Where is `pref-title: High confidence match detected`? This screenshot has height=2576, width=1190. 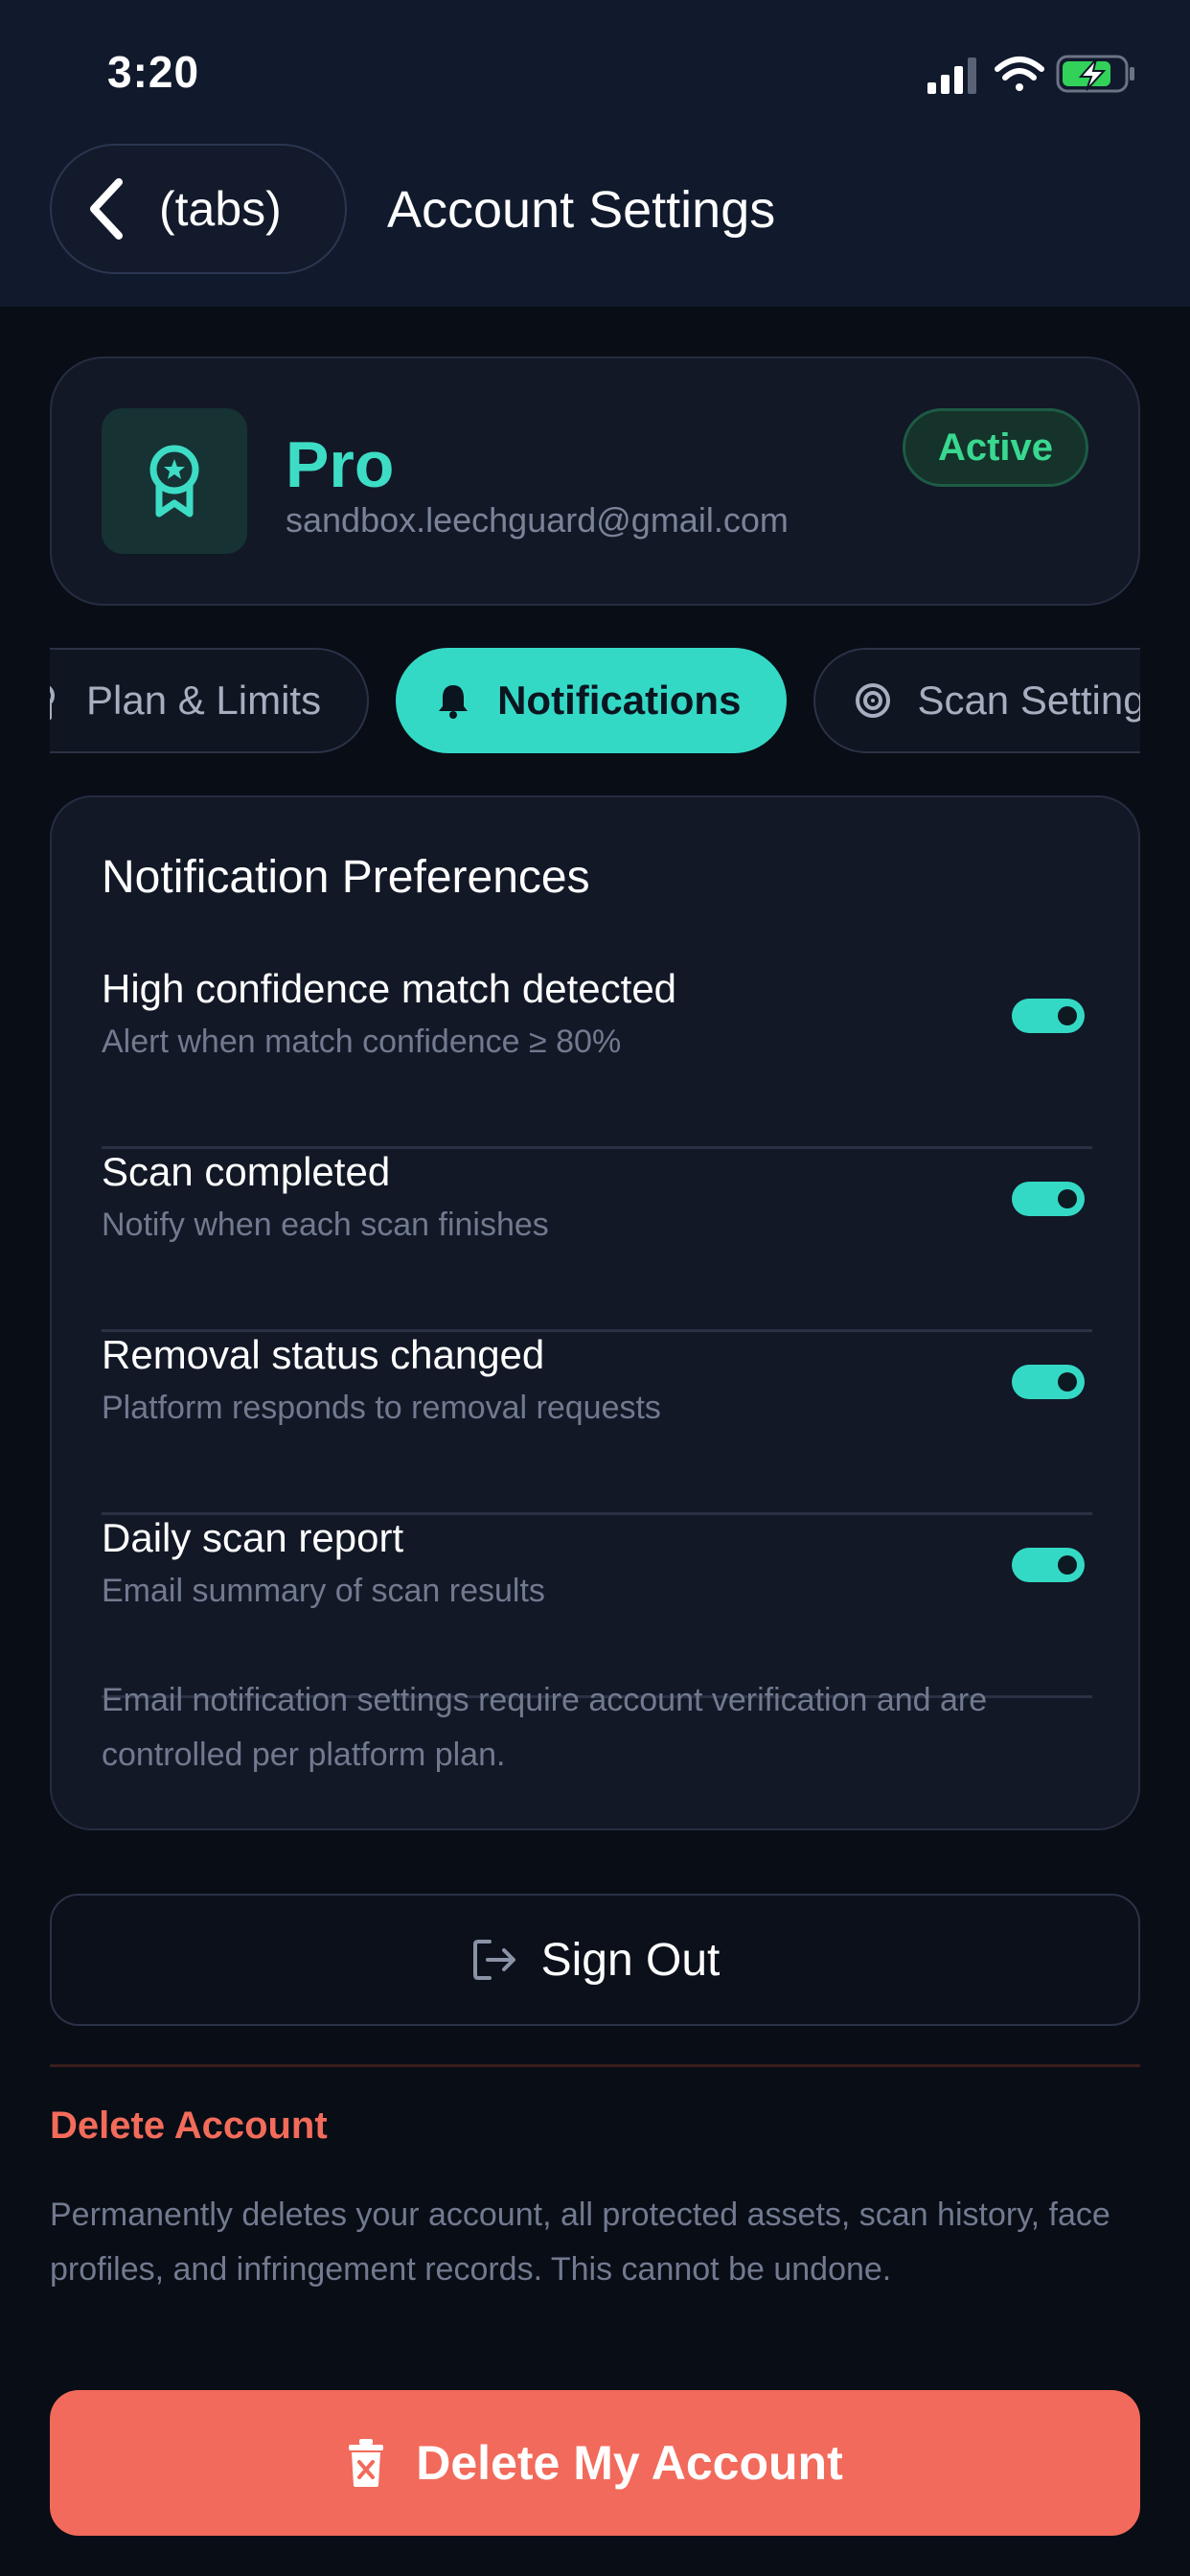
pref-title: High confidence match detected is located at coordinates (389, 989).